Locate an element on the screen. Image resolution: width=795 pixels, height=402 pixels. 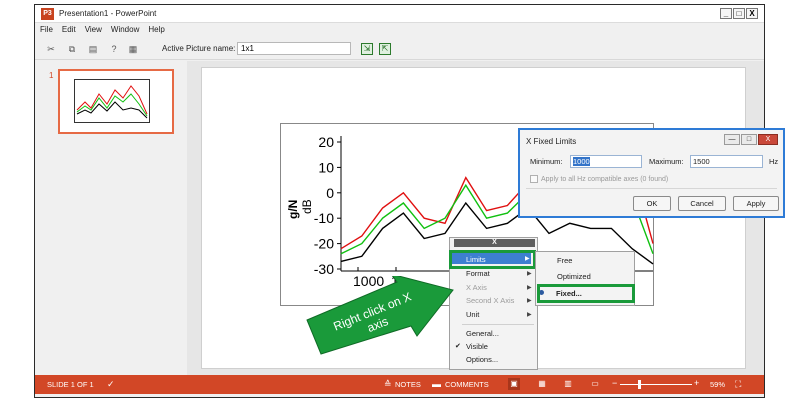
close-button: X is located at coordinates (752, 13).